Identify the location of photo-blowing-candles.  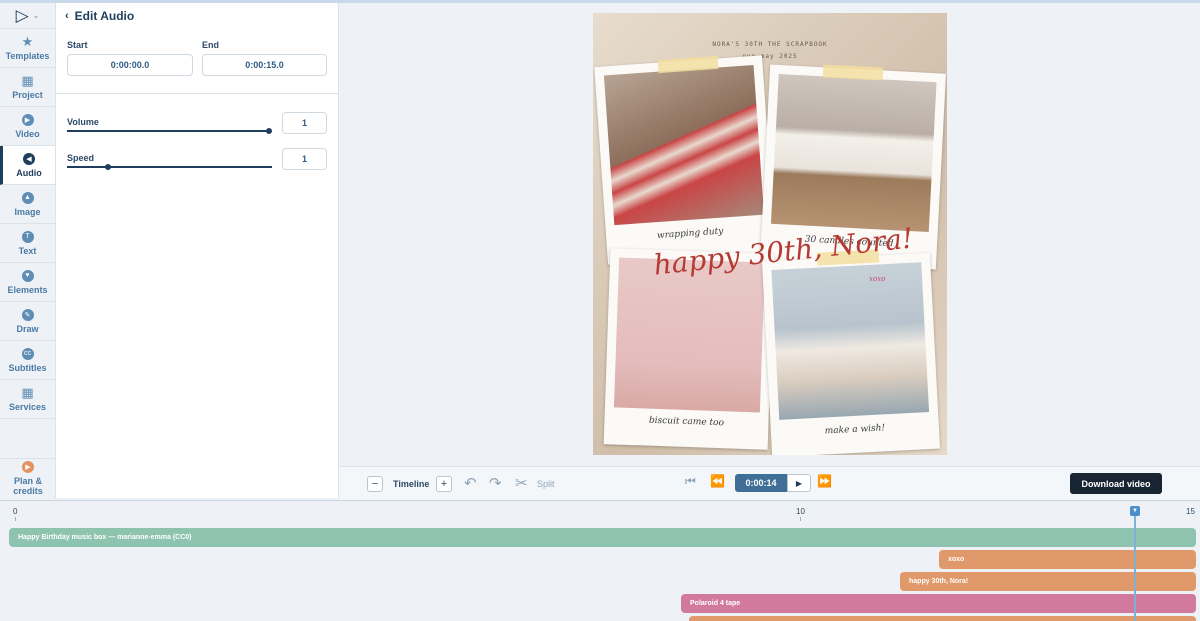
(850, 341).